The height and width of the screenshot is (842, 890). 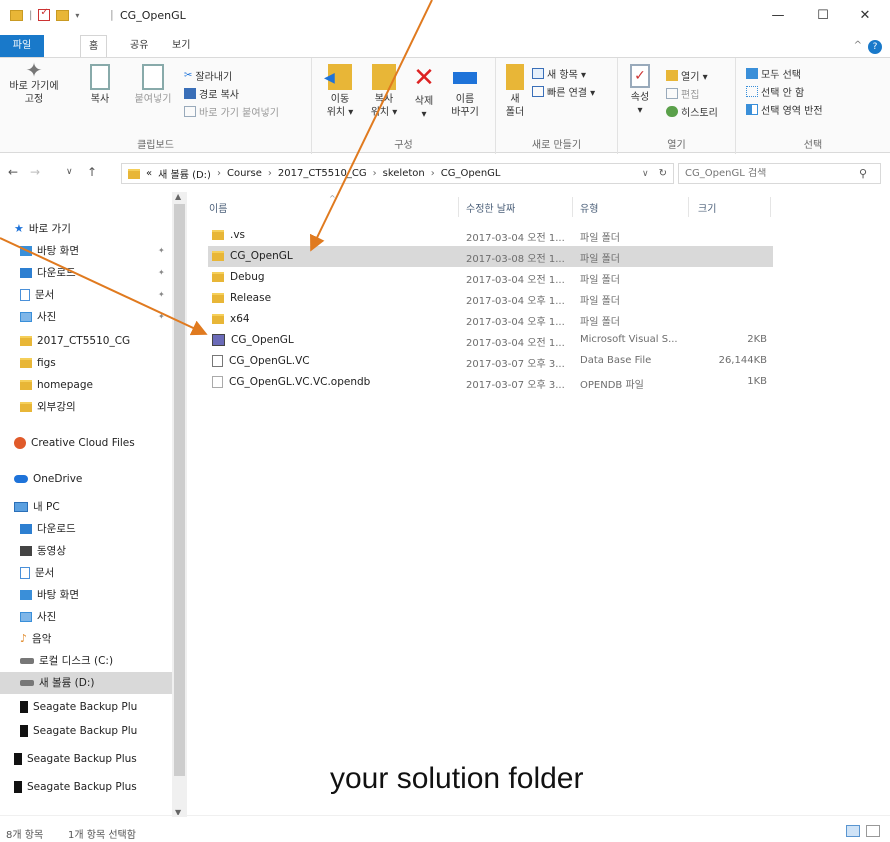 What do you see at coordinates (823, 16) in the screenshot?
I see `maximize-button: ☐` at bounding box center [823, 16].